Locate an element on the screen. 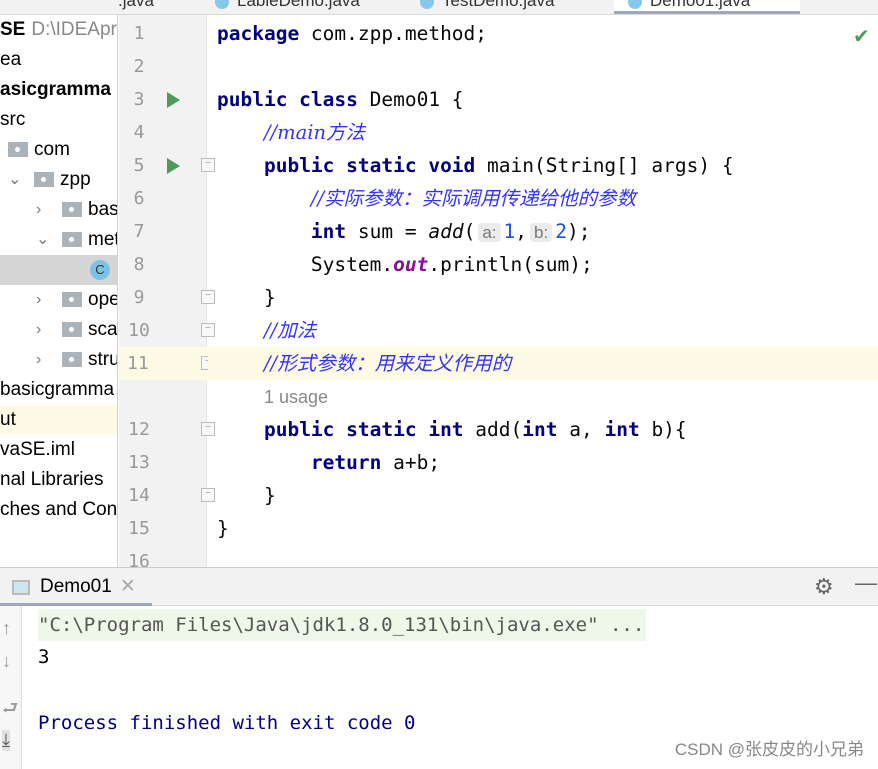  line-number: 9 is located at coordinates (139, 297).